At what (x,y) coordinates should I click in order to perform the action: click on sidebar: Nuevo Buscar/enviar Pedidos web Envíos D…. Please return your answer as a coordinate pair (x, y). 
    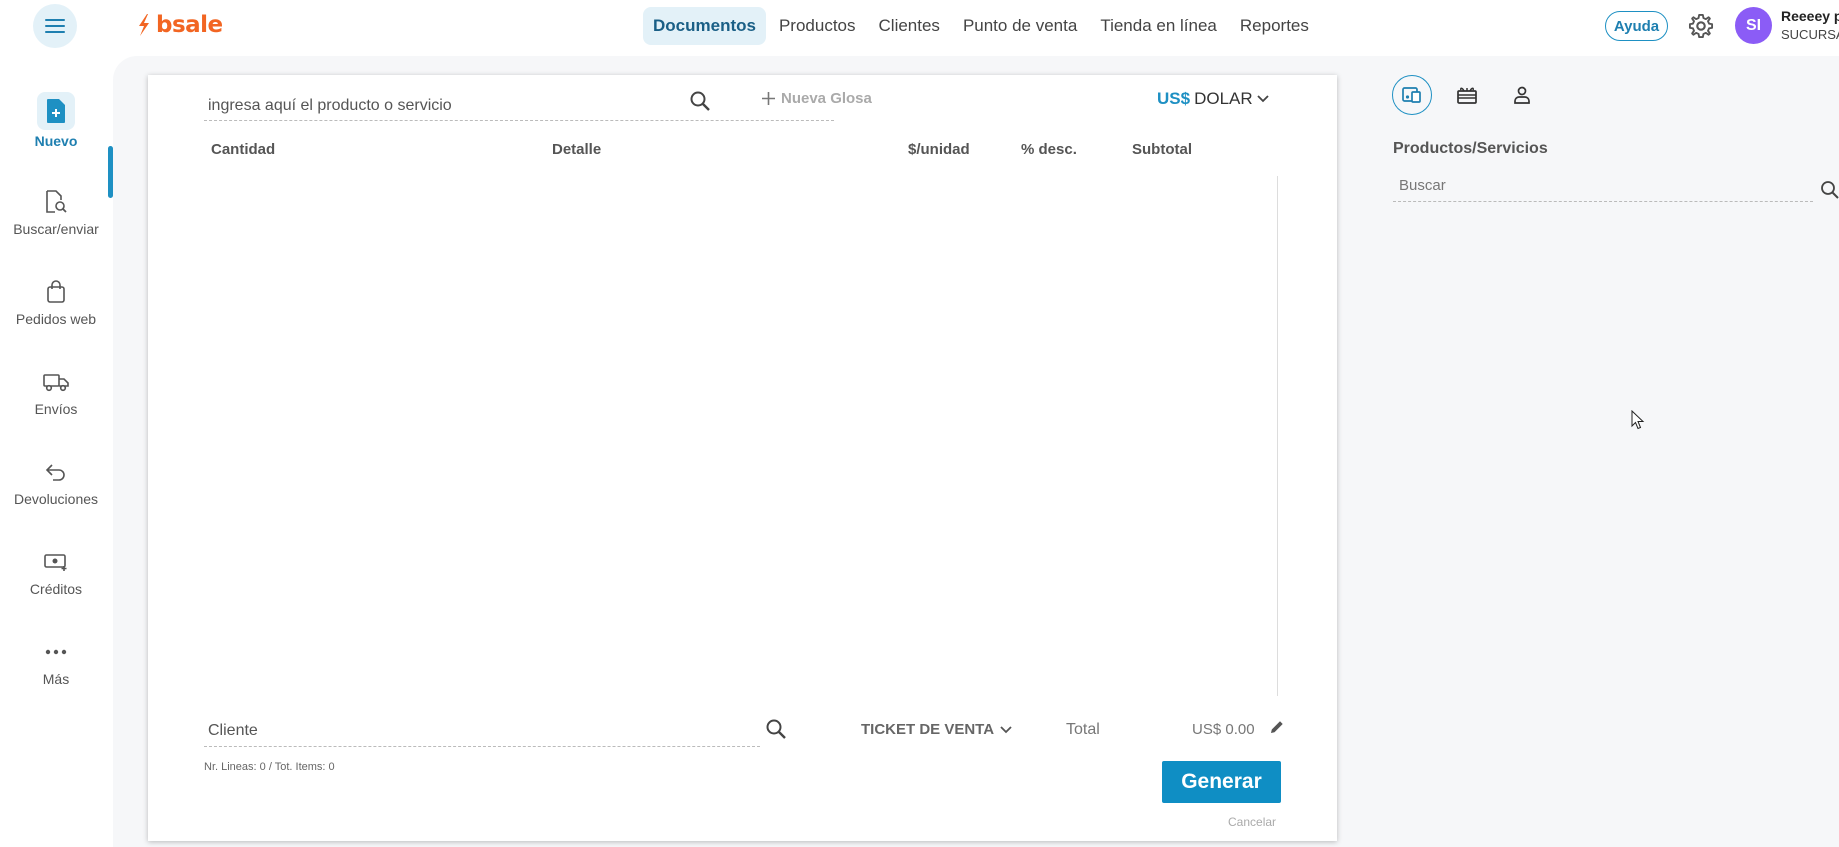
    Looking at the image, I should click on (56, 449).